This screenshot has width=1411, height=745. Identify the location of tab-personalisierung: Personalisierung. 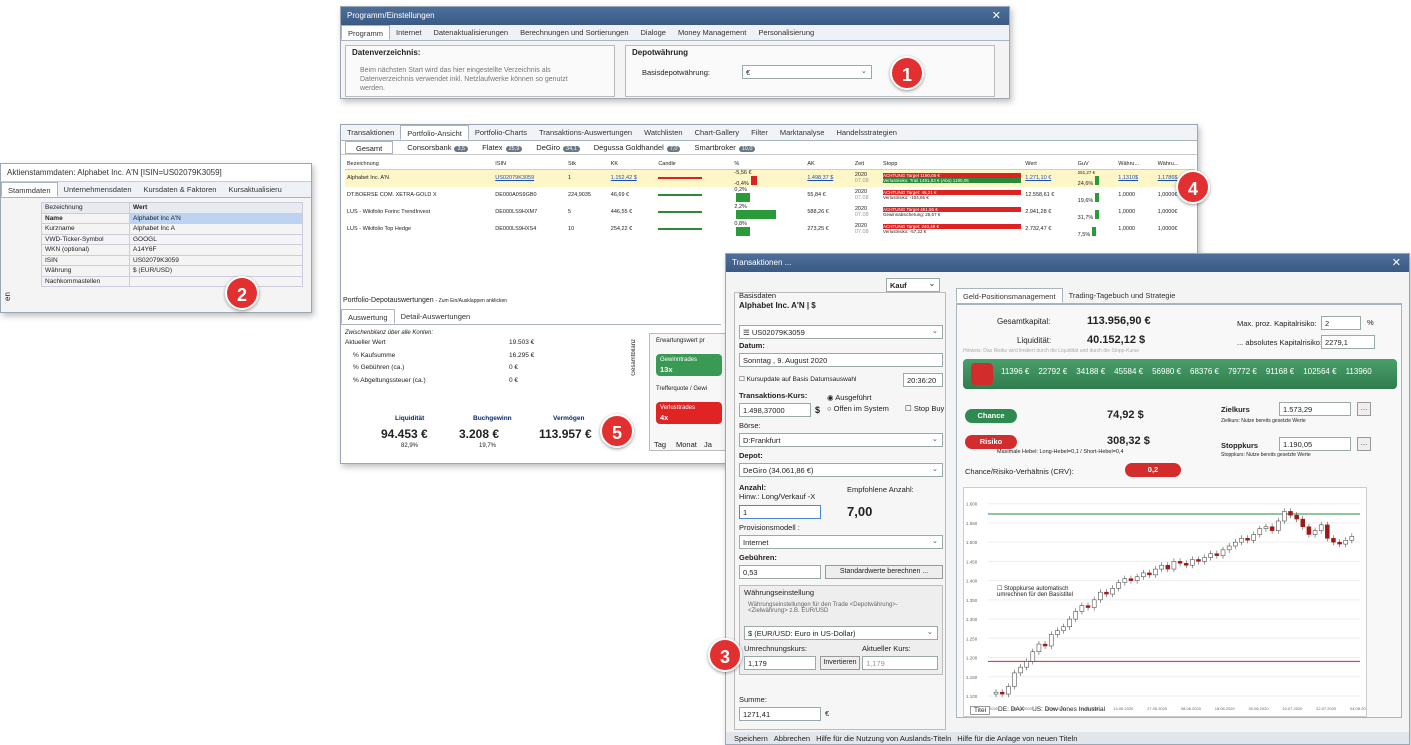
(786, 32).